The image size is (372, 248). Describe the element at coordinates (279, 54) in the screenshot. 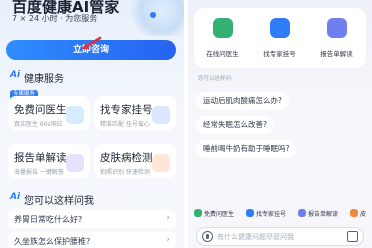

I see `service-label: 找专家挂号` at that location.